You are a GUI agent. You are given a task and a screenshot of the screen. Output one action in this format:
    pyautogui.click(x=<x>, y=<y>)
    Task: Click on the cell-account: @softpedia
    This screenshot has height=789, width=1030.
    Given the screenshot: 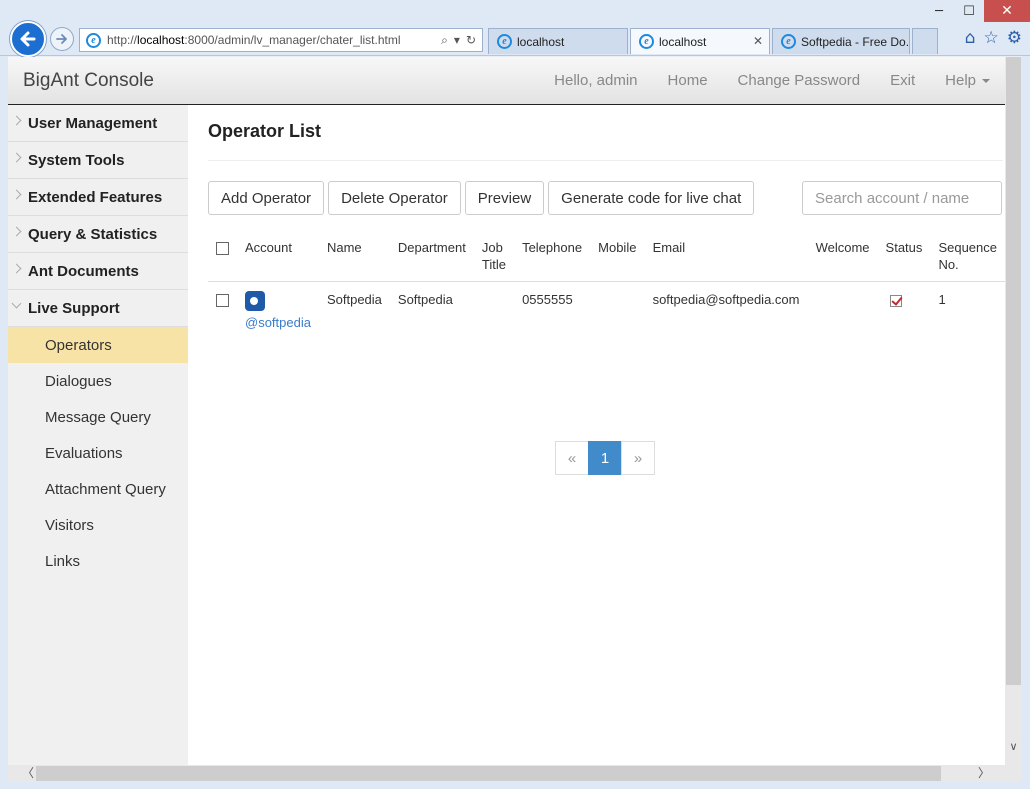 What is the action you would take?
    pyautogui.click(x=278, y=311)
    